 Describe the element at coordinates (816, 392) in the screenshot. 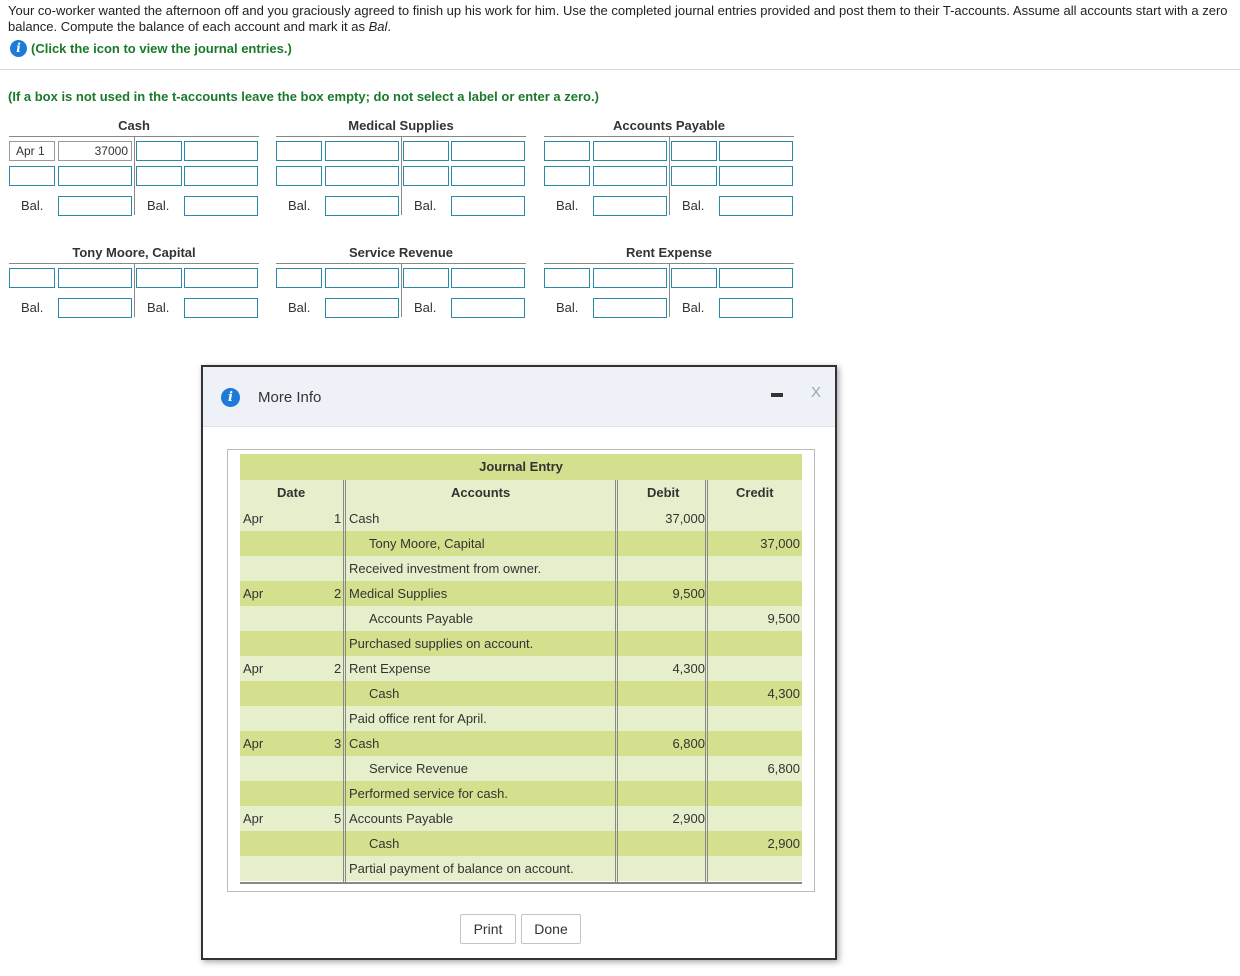

I see `close-icon: X` at that location.